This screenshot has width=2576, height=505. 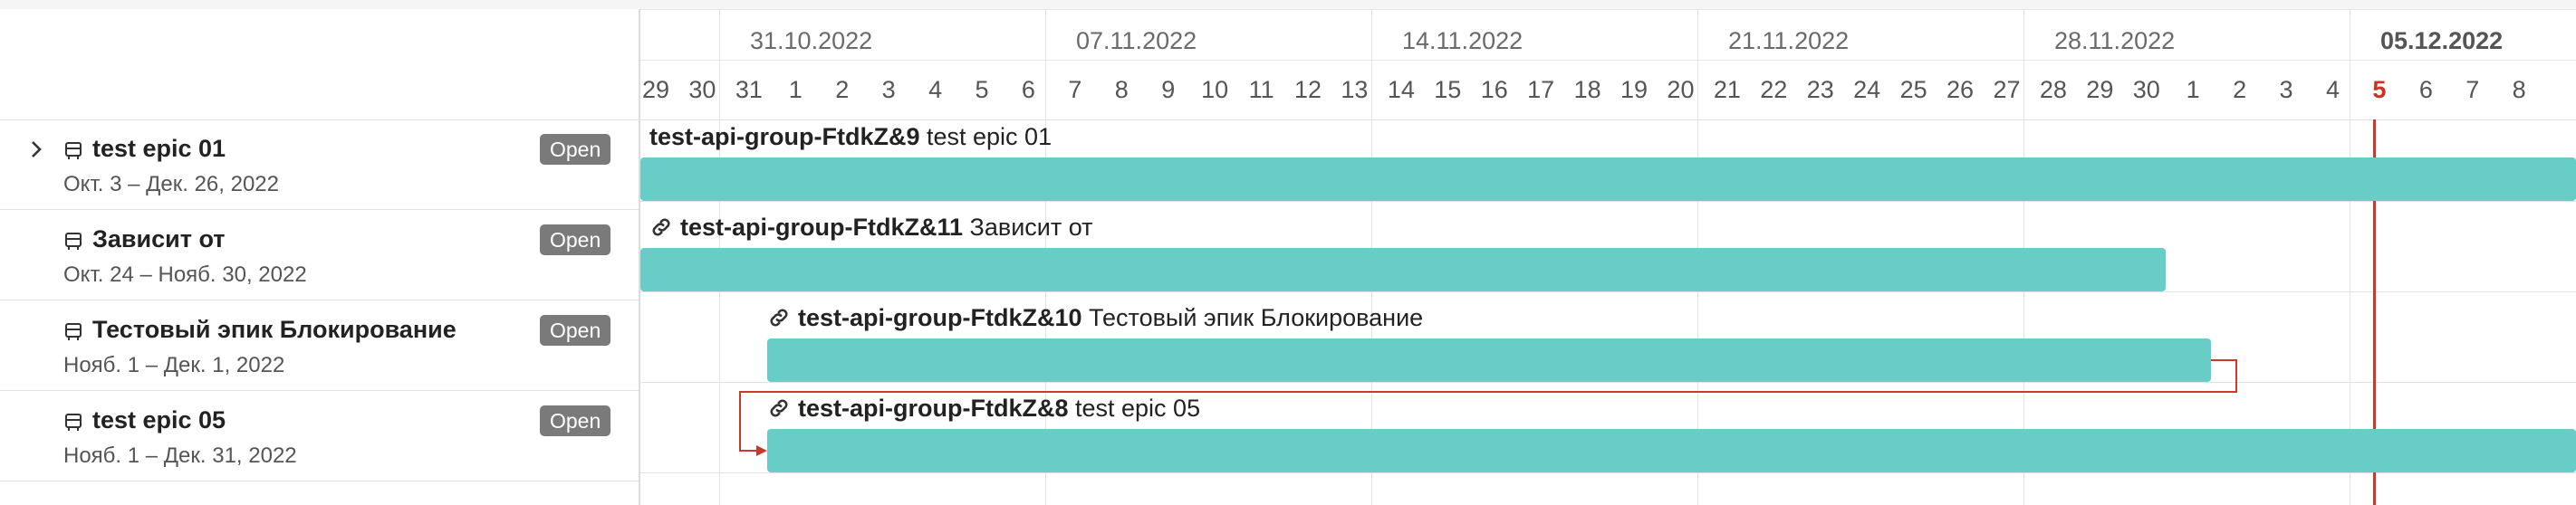 What do you see at coordinates (1256, 318) in the screenshot?
I see `bar-name: Тестовый эпик Блокирование` at bounding box center [1256, 318].